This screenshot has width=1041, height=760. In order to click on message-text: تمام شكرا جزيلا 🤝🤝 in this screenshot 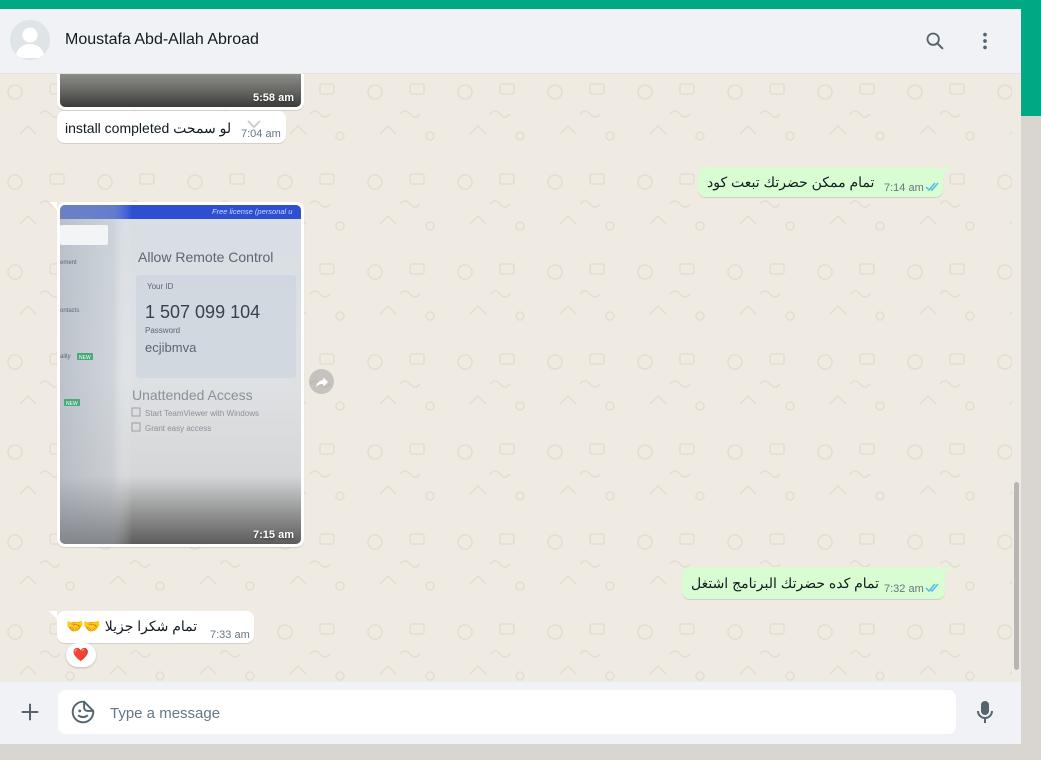, I will do `click(132, 626)`.